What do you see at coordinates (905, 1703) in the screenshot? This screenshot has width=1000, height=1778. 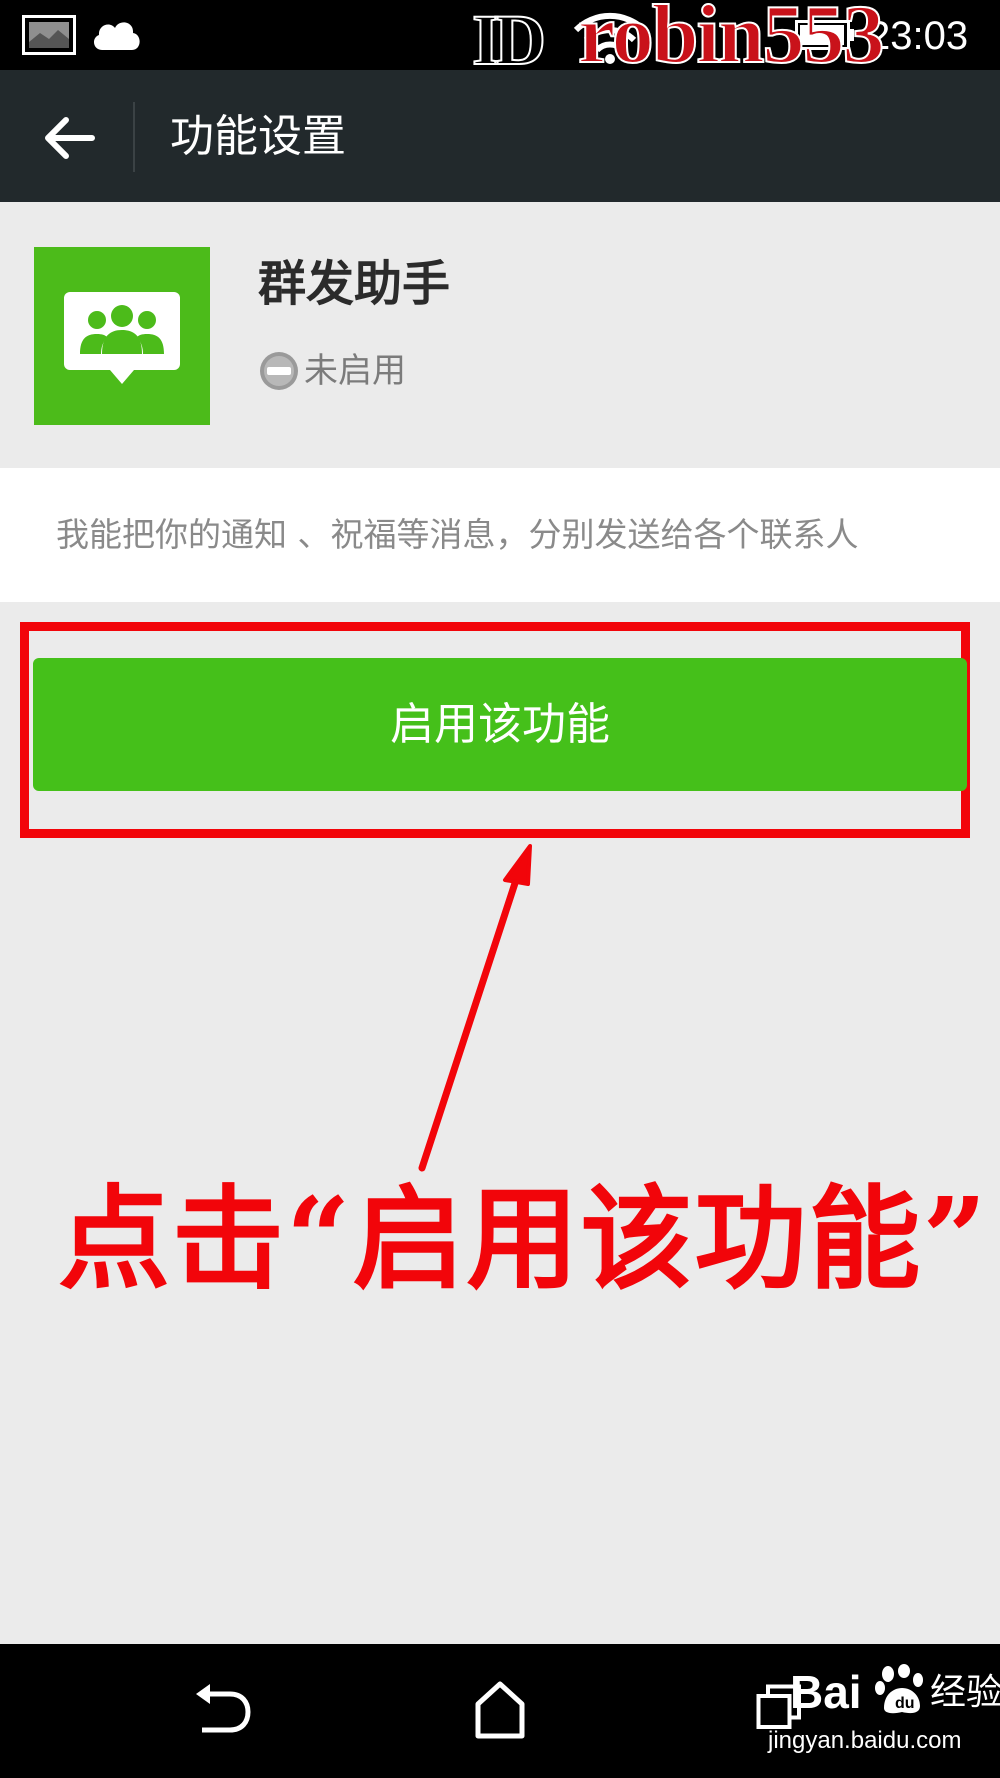 I see `svg-text: du` at bounding box center [905, 1703].